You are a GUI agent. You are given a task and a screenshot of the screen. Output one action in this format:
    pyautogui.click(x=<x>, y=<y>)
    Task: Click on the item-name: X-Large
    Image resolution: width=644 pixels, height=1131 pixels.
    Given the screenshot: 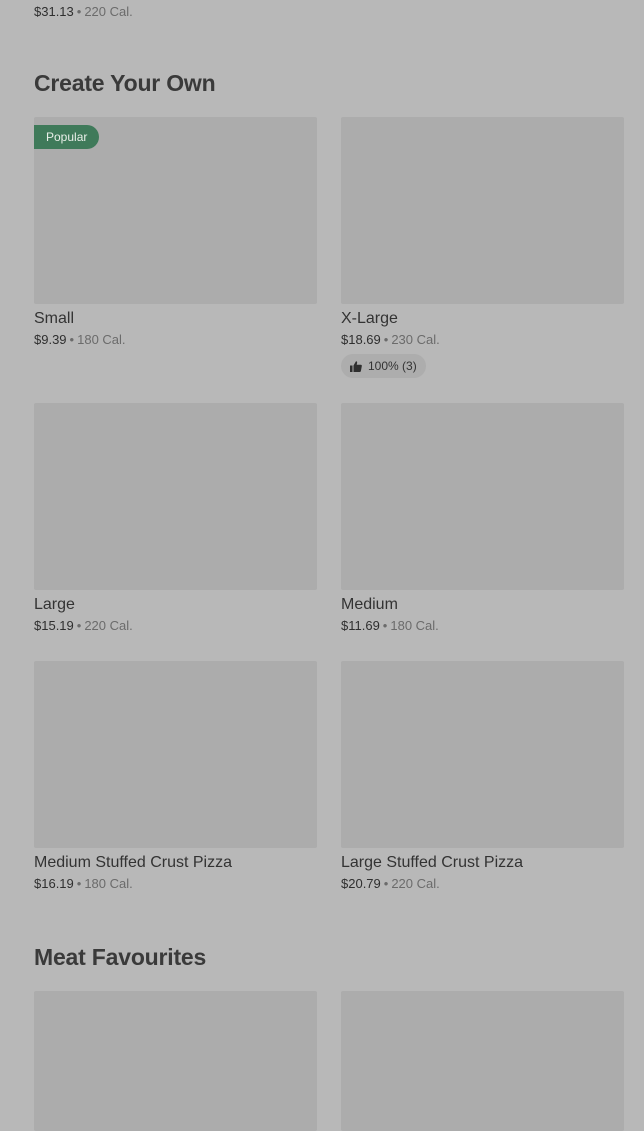 What is the action you would take?
    pyautogui.click(x=369, y=318)
    